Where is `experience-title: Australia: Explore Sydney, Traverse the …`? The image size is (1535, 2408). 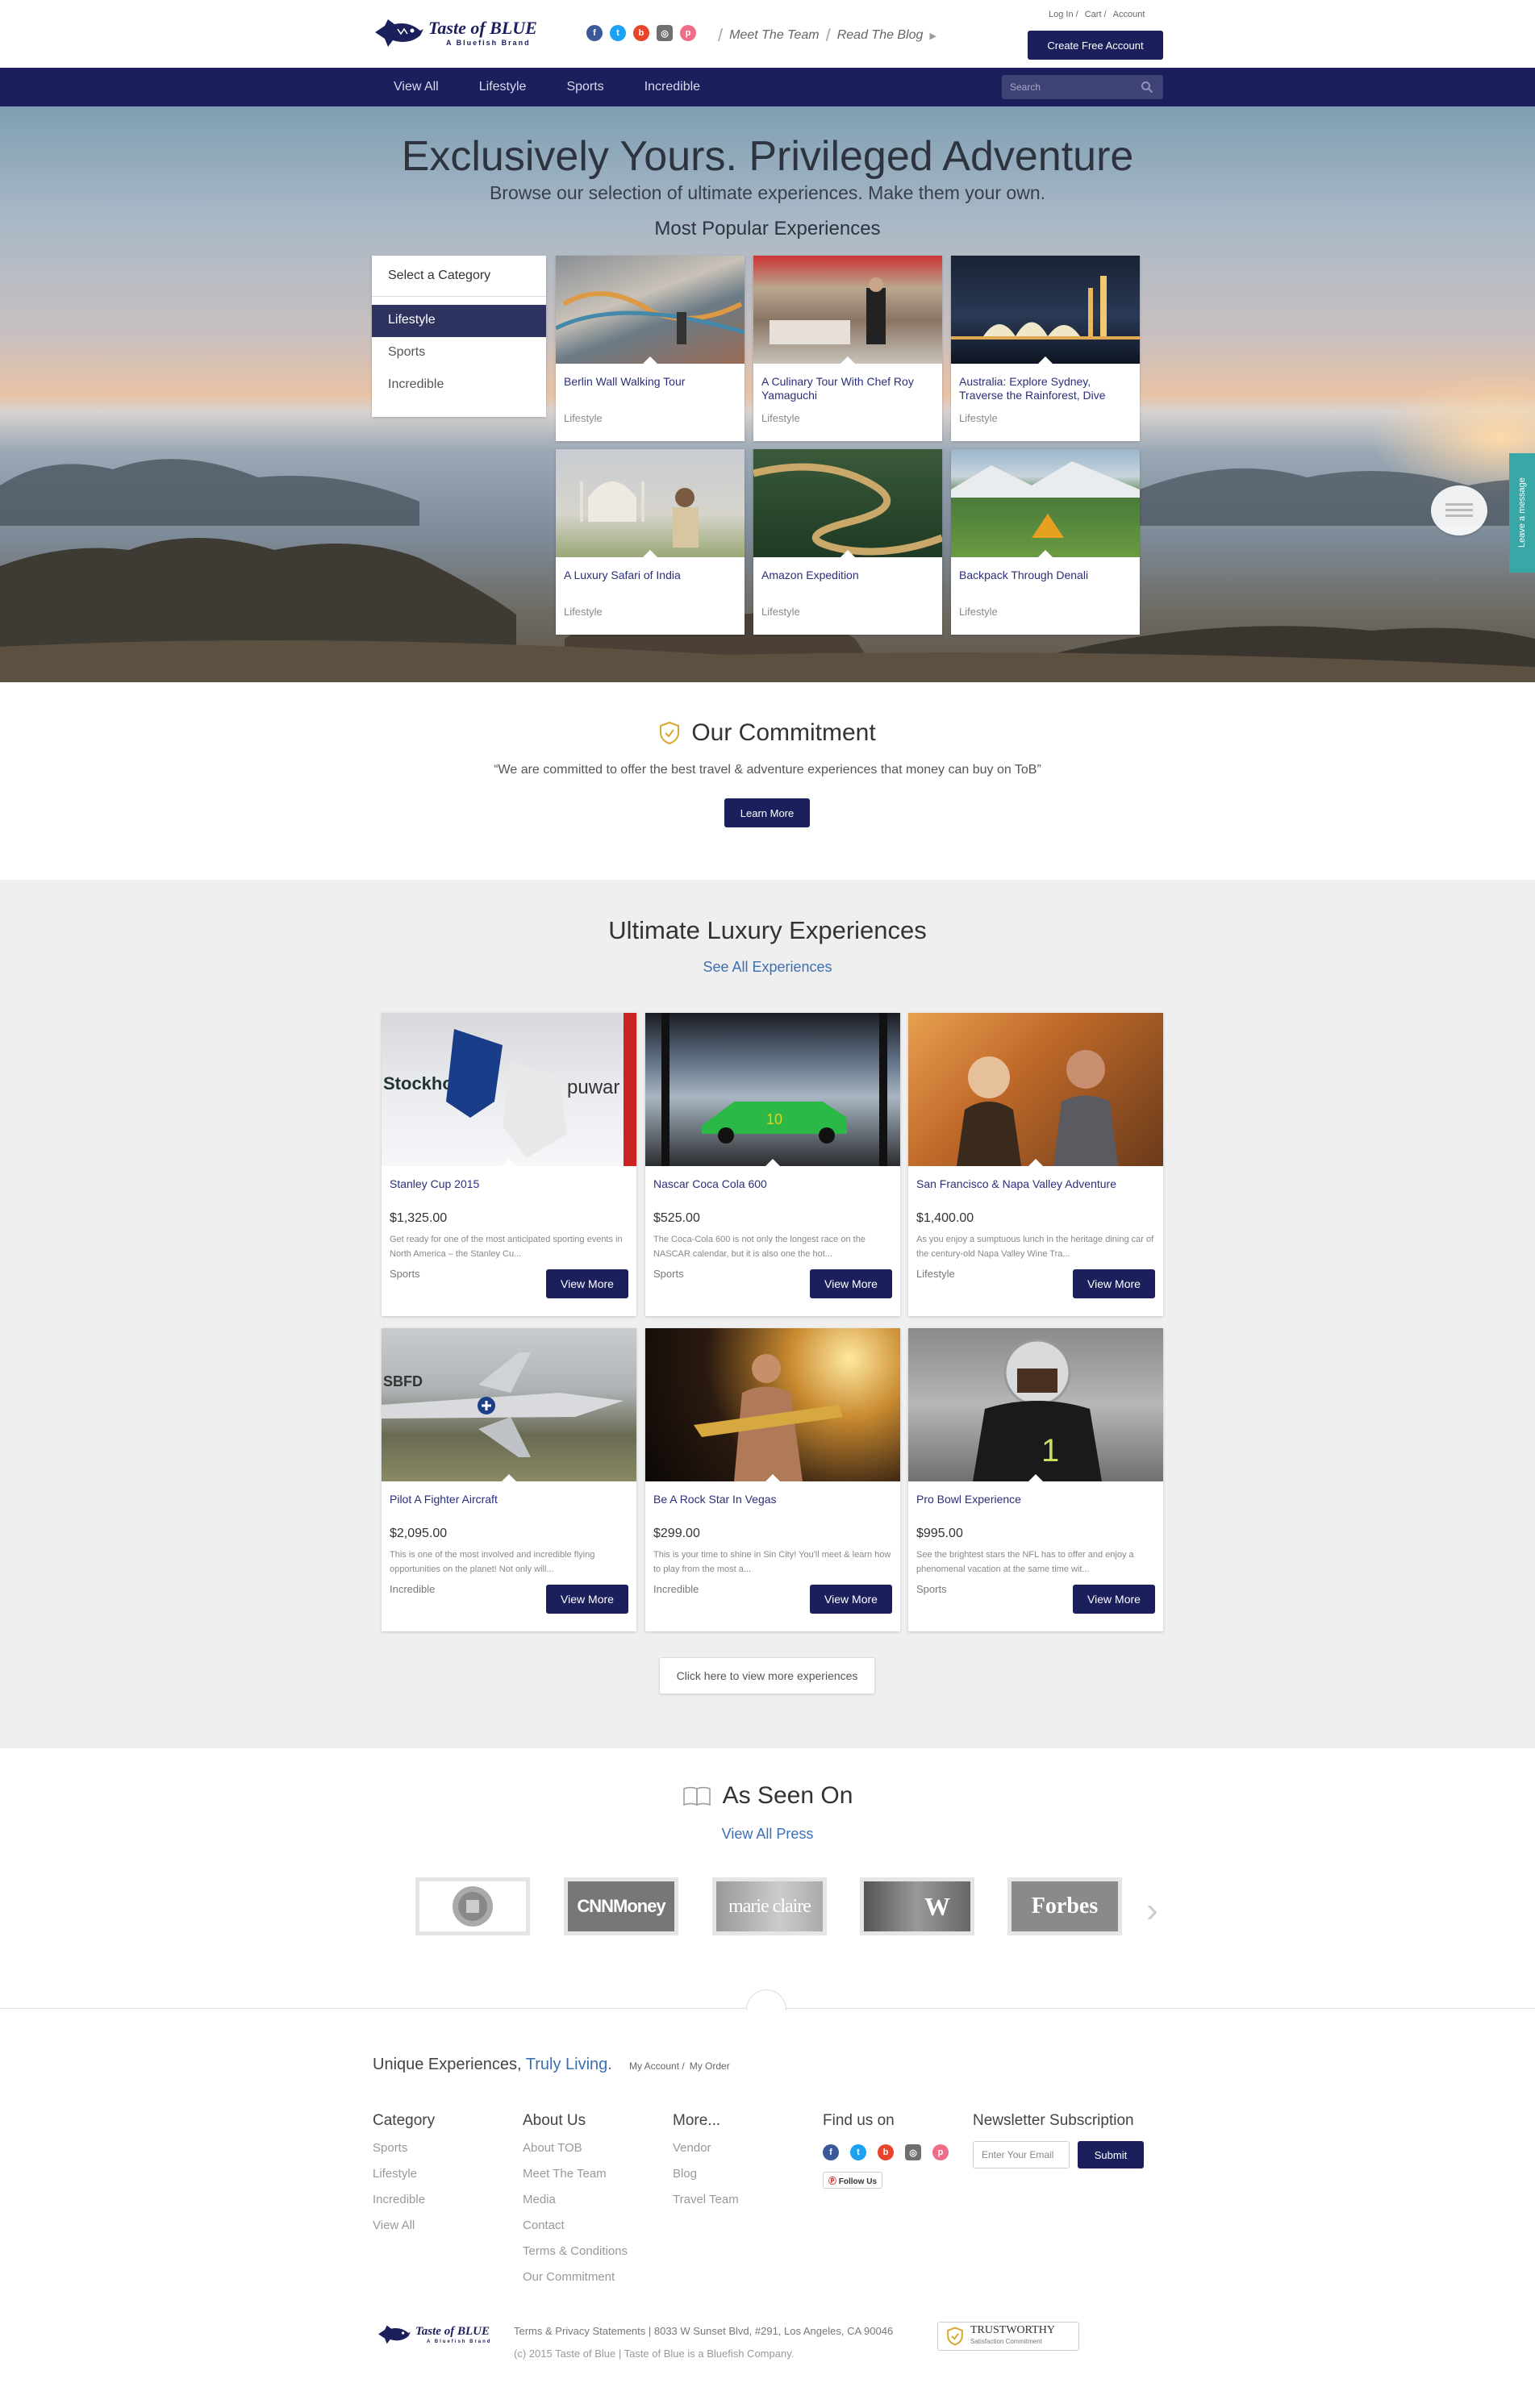
experience-title: Australia: Explore Sydney, Traverse the … is located at coordinates (1045, 385).